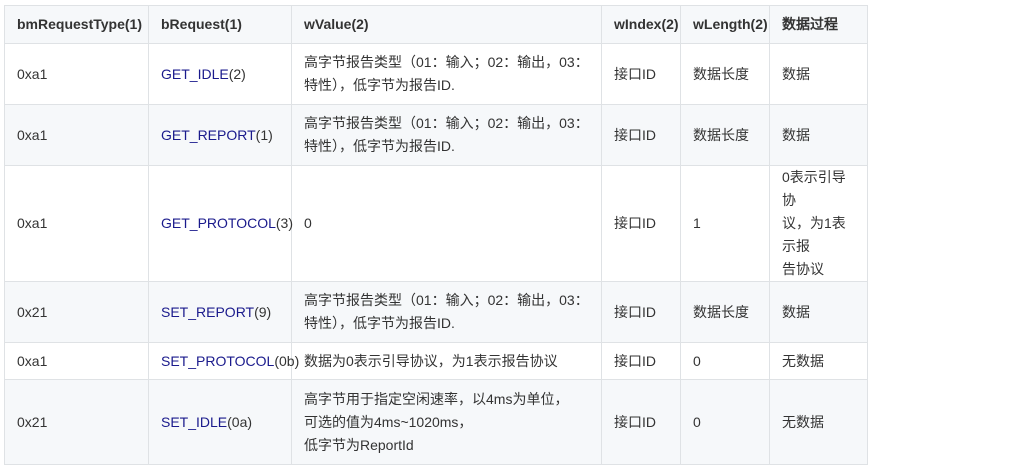 The height and width of the screenshot is (465, 1035). I want to click on cell-brequest: SET_REPORT(9), so click(220, 312).